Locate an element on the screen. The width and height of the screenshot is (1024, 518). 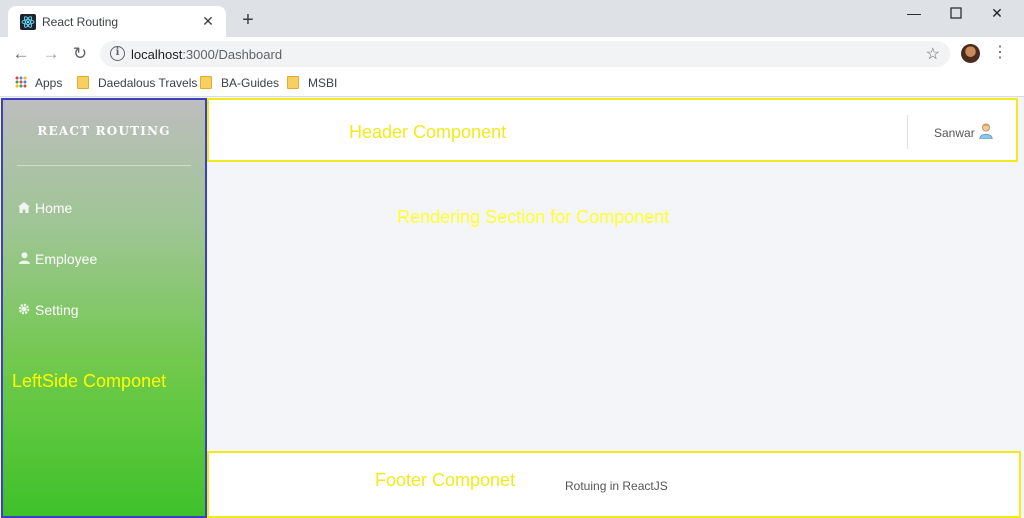
browser-tab: React Routing ✕ is located at coordinates (117, 21).